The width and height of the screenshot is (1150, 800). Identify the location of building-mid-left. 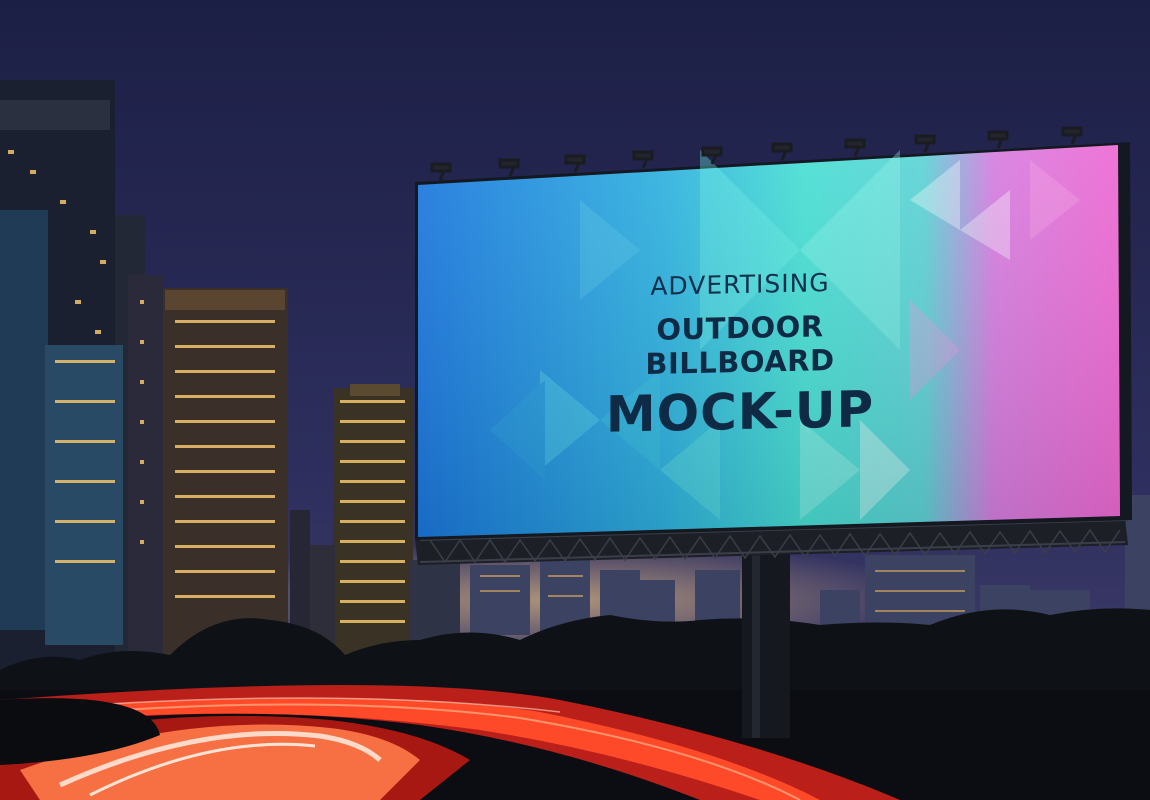
(208, 476).